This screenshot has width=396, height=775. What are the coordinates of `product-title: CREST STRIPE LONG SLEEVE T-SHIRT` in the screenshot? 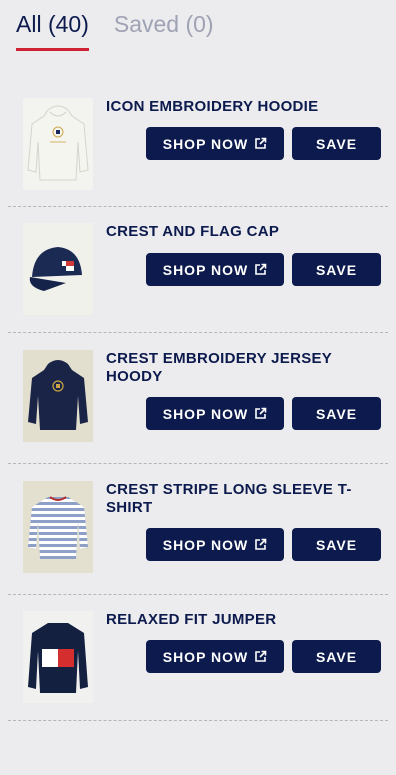 It's located at (229, 498).